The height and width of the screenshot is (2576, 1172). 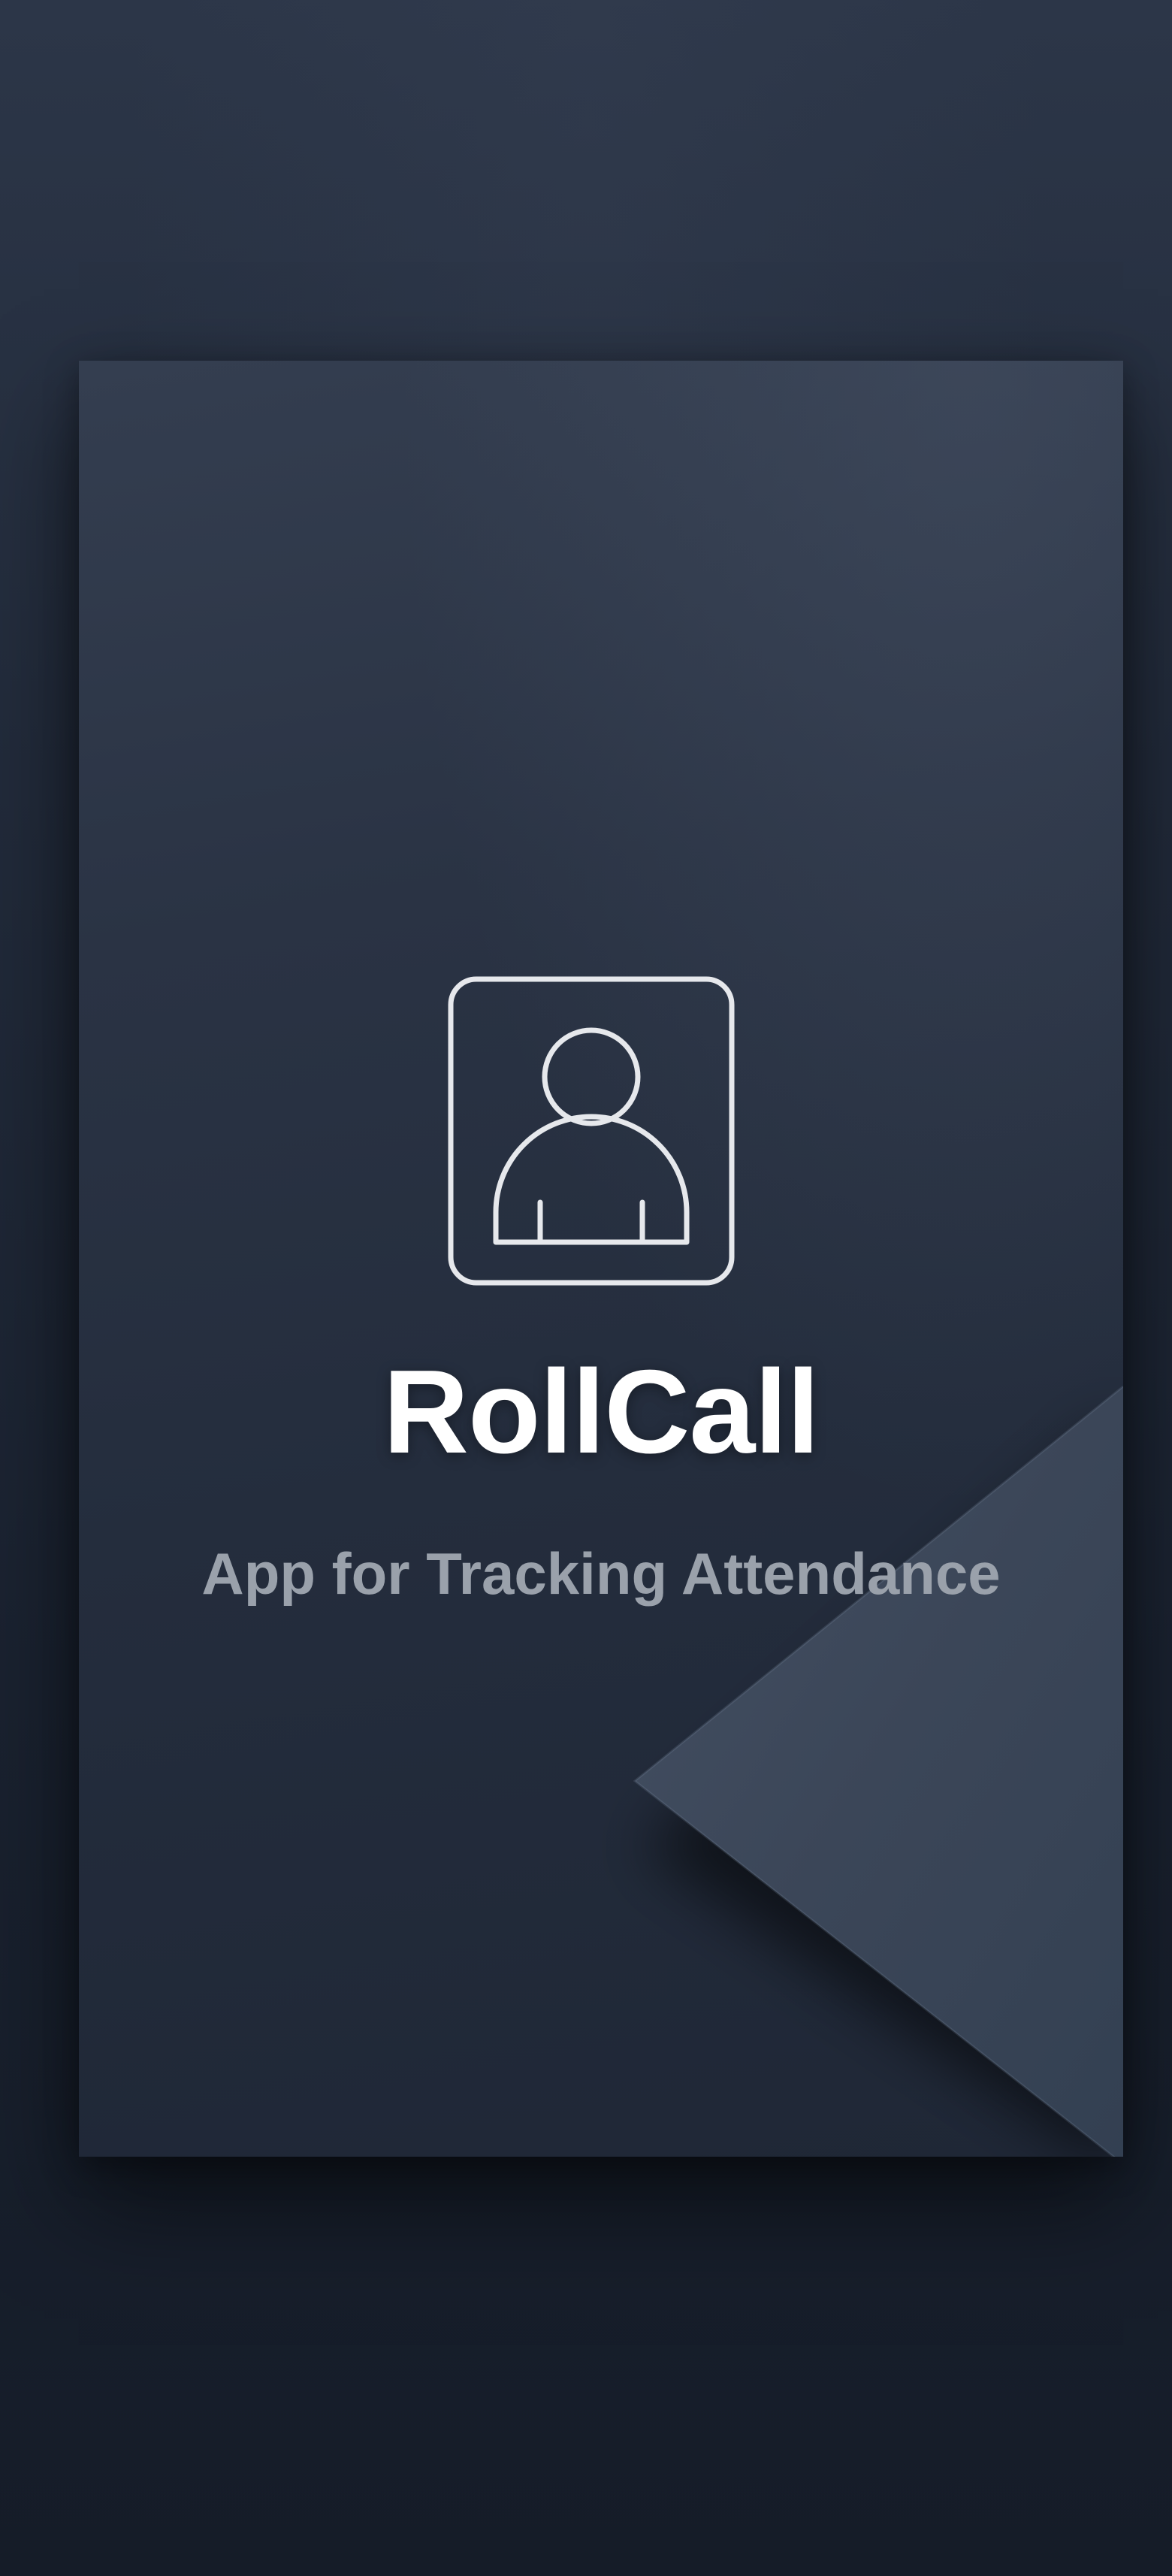 I want to click on fold-triangle, so click(x=879, y=1771).